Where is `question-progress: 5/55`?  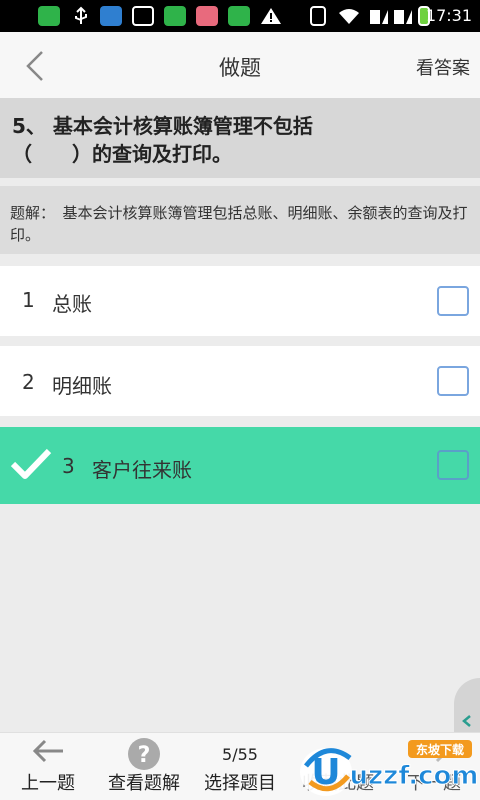
question-progress: 5/55 is located at coordinates (240, 754).